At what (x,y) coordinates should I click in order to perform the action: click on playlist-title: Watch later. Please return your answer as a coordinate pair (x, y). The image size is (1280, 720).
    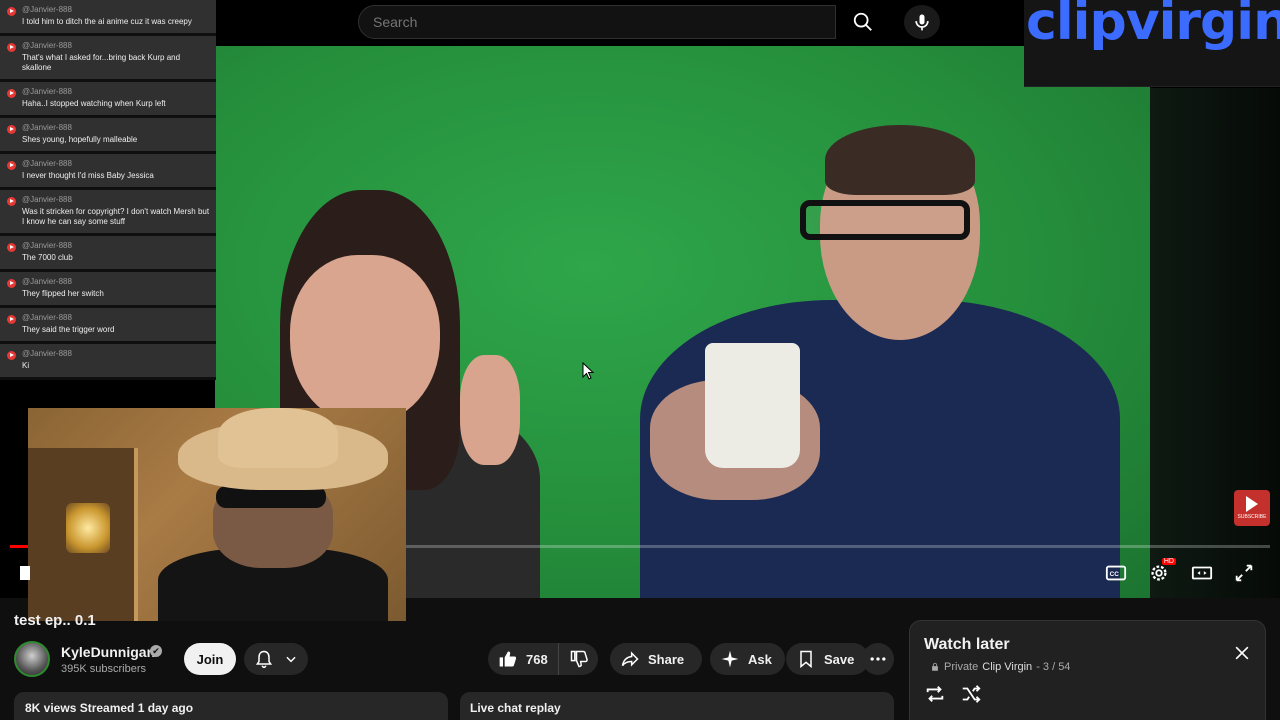
    Looking at the image, I should click on (967, 645).